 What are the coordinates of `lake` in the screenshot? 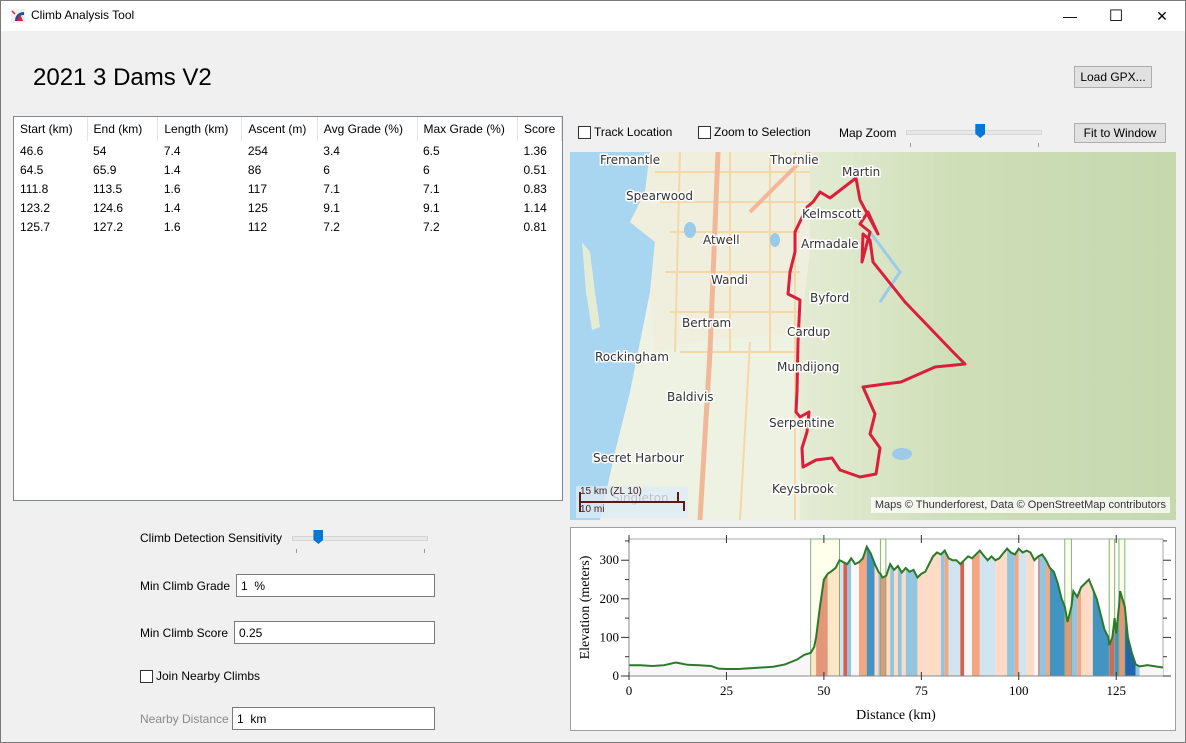 It's located at (690, 230).